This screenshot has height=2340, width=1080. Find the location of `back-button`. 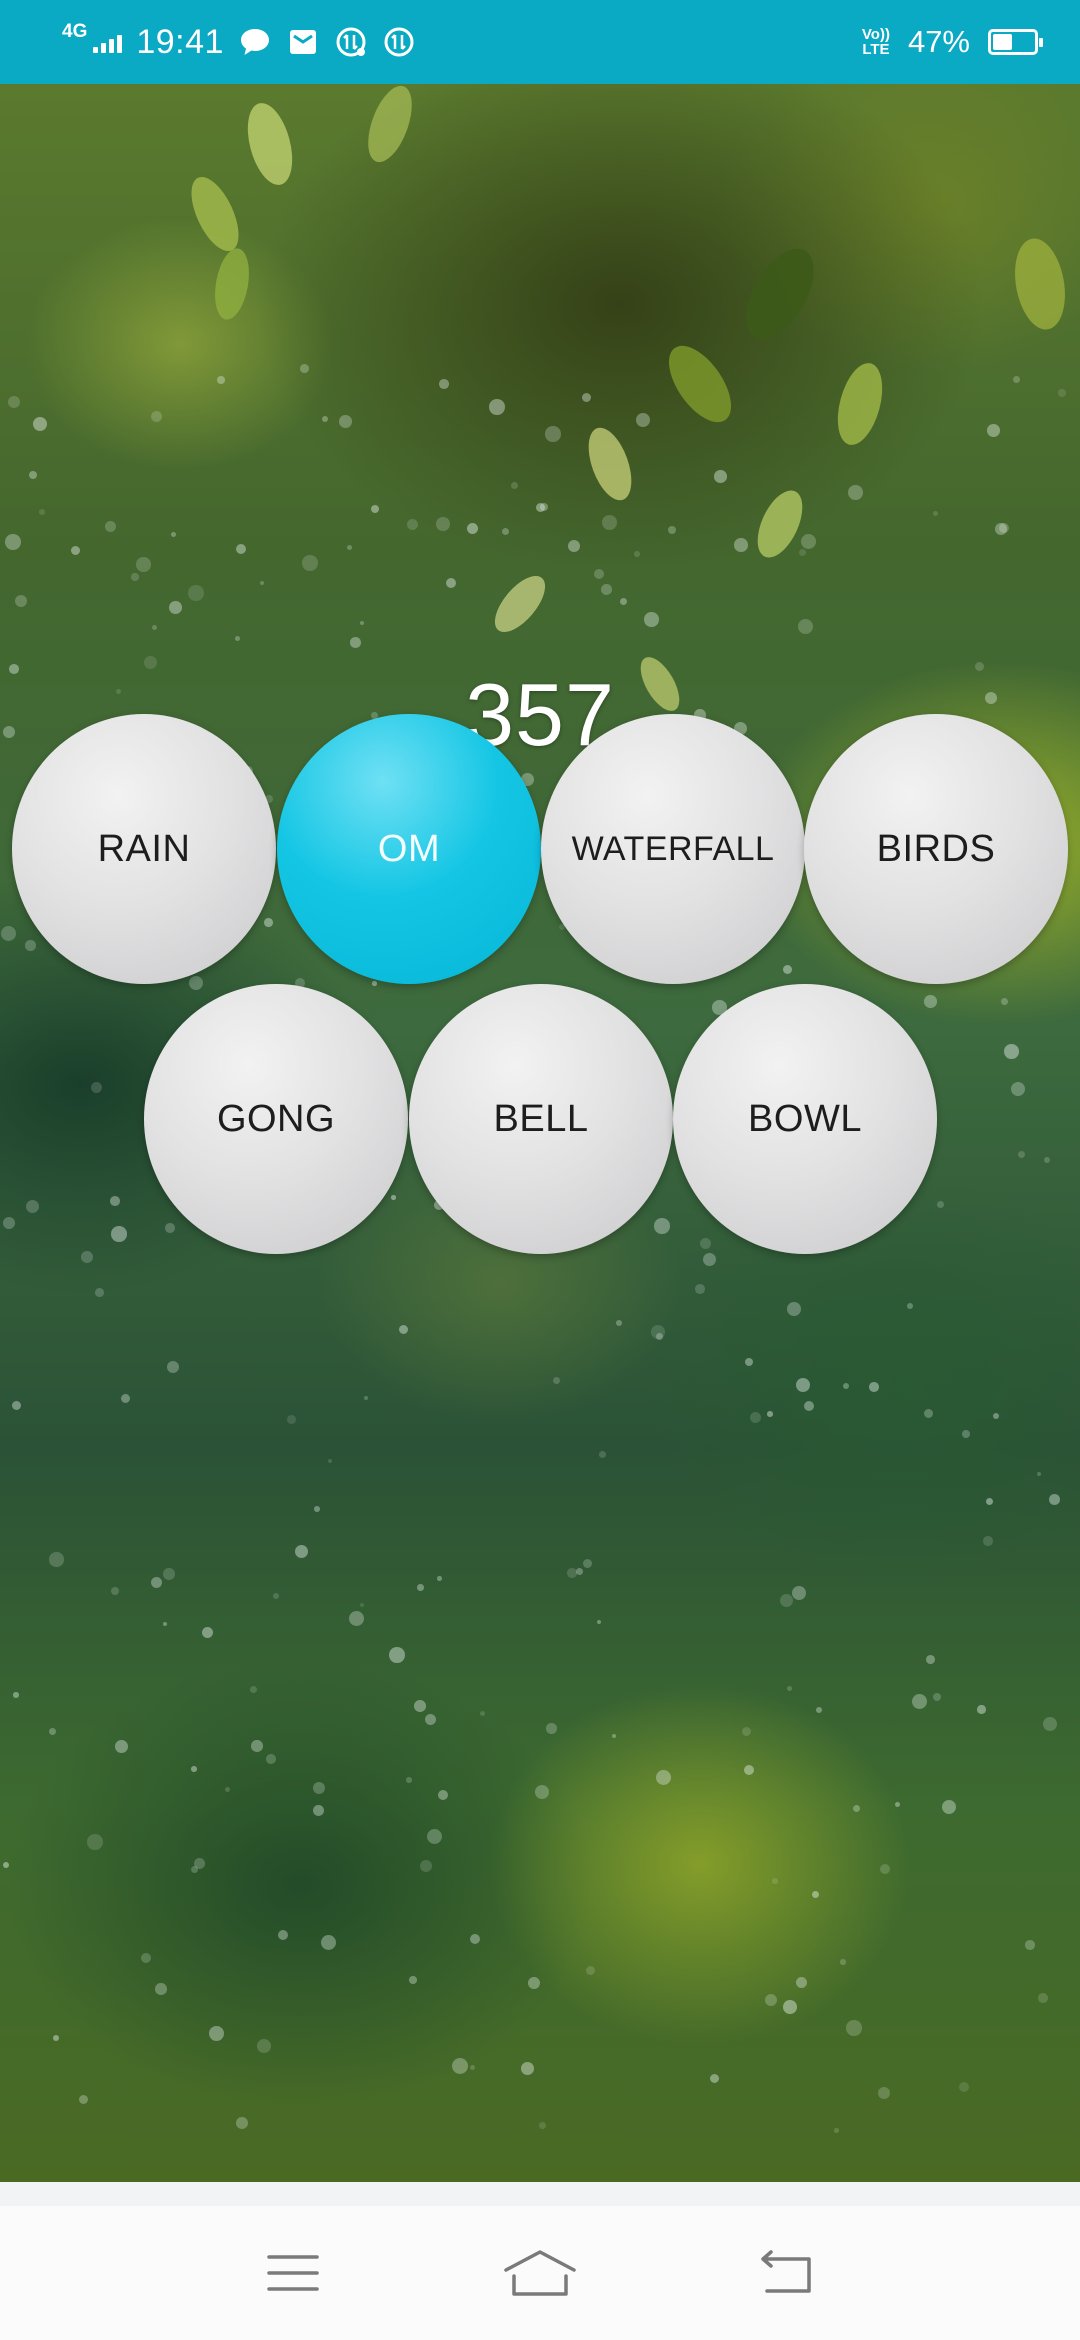

back-button is located at coordinates (787, 2273).